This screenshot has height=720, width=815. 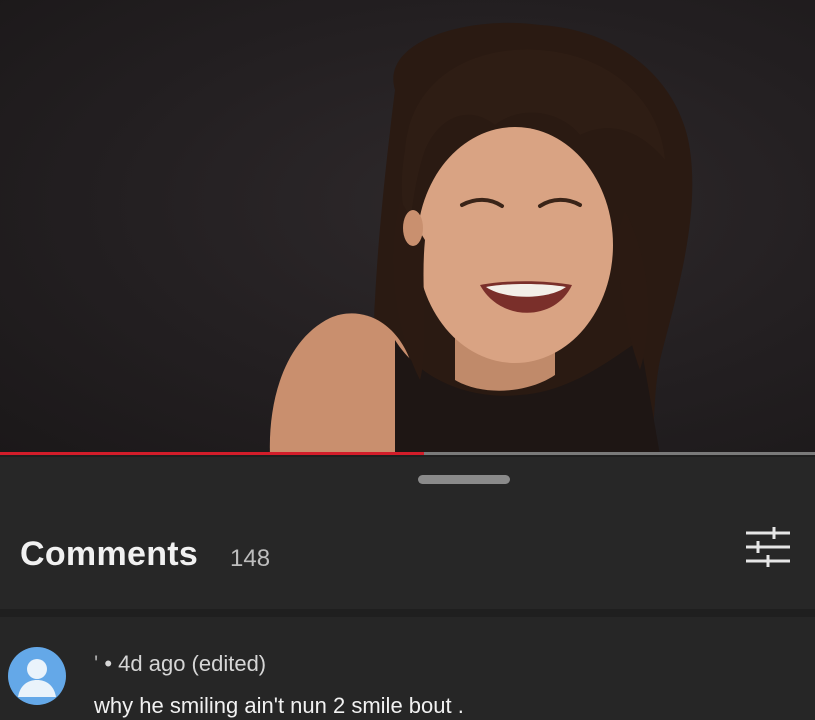 What do you see at coordinates (109, 554) in the screenshot?
I see `comments-title: Comments` at bounding box center [109, 554].